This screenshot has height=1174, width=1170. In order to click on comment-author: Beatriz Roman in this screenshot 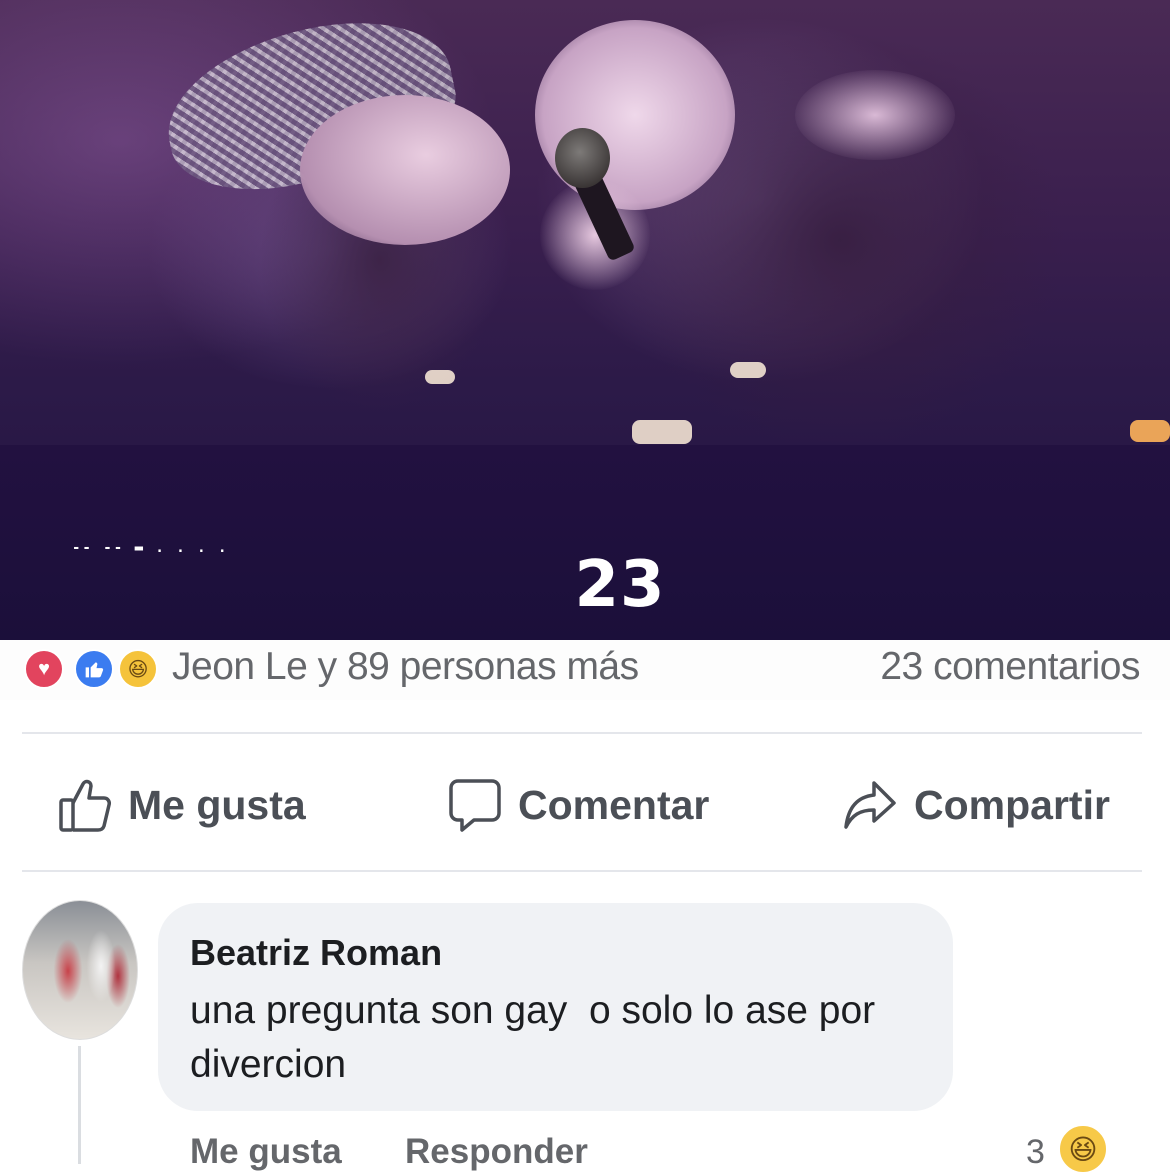, I will do `click(316, 953)`.